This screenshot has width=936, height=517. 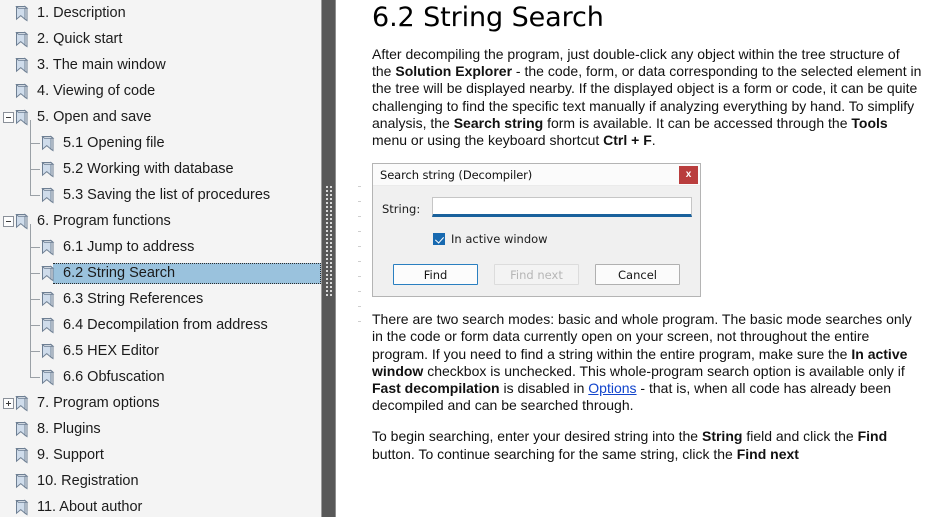 I want to click on tree-item-6-5-hex-editor: 6.5 HEX Editor, so click(x=160, y=351).